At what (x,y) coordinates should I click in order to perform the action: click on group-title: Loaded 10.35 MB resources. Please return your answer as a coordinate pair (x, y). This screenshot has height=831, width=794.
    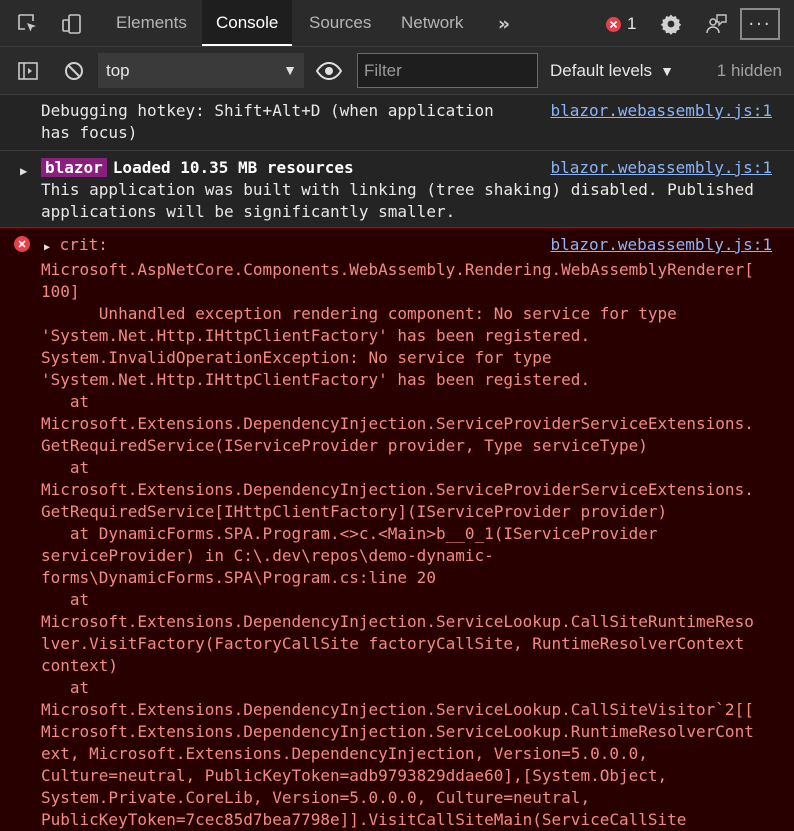
    Looking at the image, I should click on (233, 167).